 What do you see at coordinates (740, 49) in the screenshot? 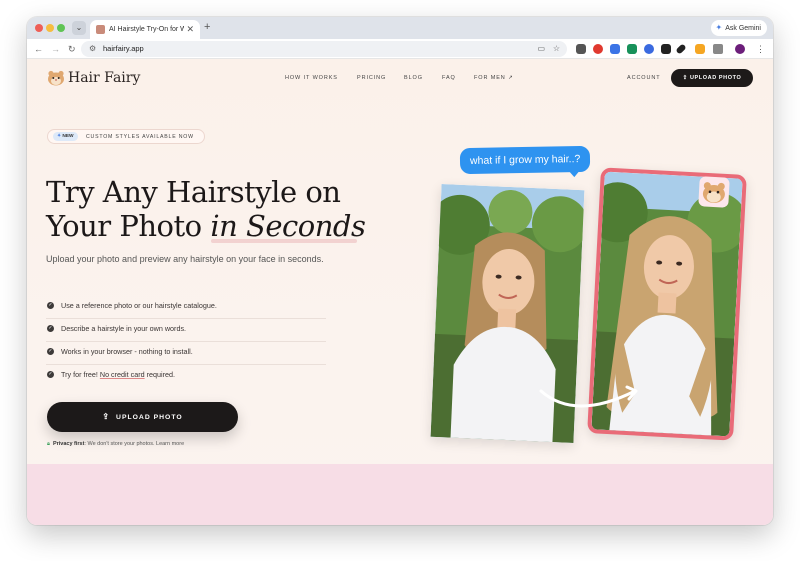
I see `profile-avatar` at bounding box center [740, 49].